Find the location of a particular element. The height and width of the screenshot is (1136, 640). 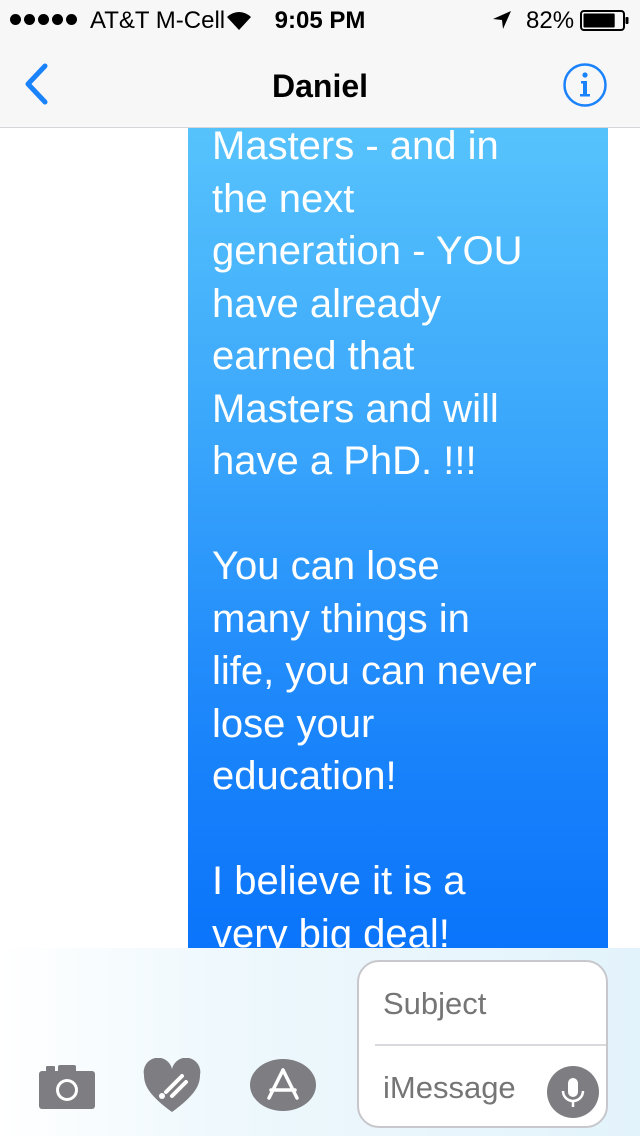

message-line: very big deal! is located at coordinates (331, 930).